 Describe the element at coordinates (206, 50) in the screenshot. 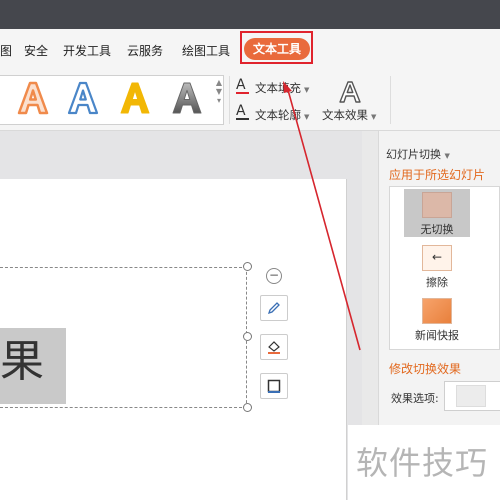

I see `menu-item-drawing-tools: 绘图工具` at that location.